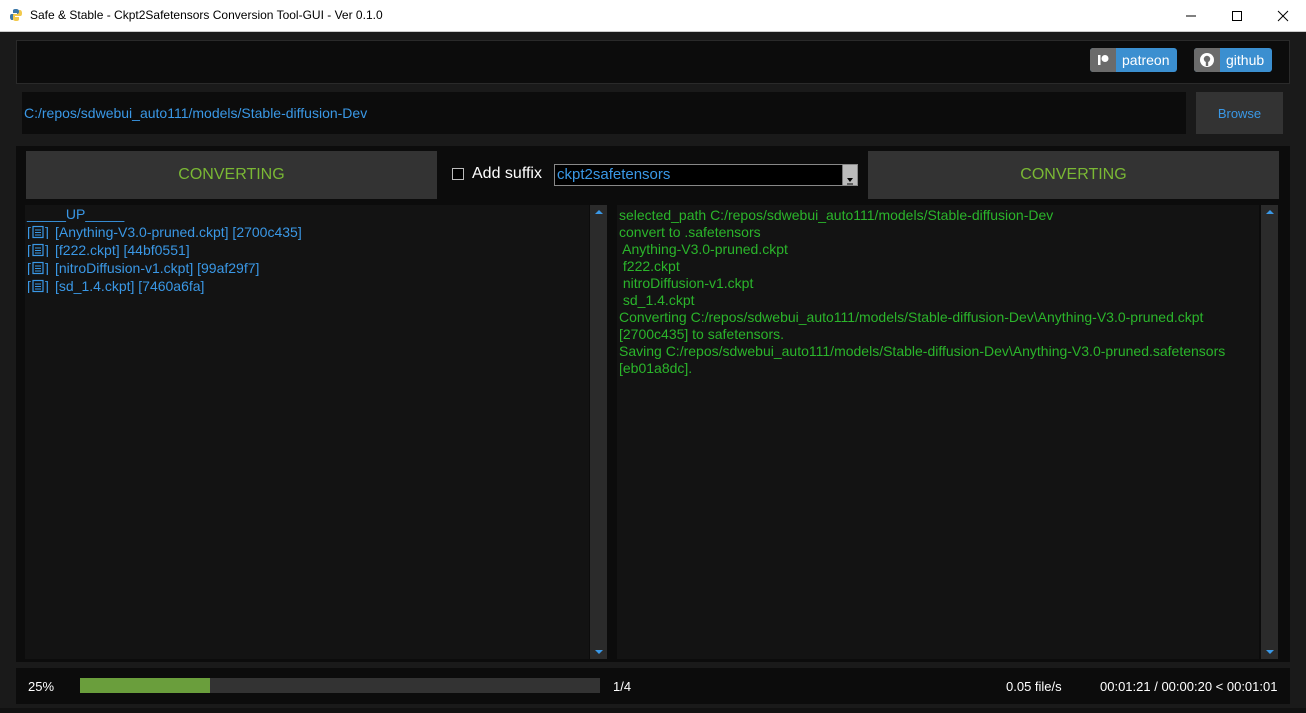 Image resolution: width=1306 pixels, height=713 pixels. I want to click on log-line: f222.ckpt, so click(649, 266).